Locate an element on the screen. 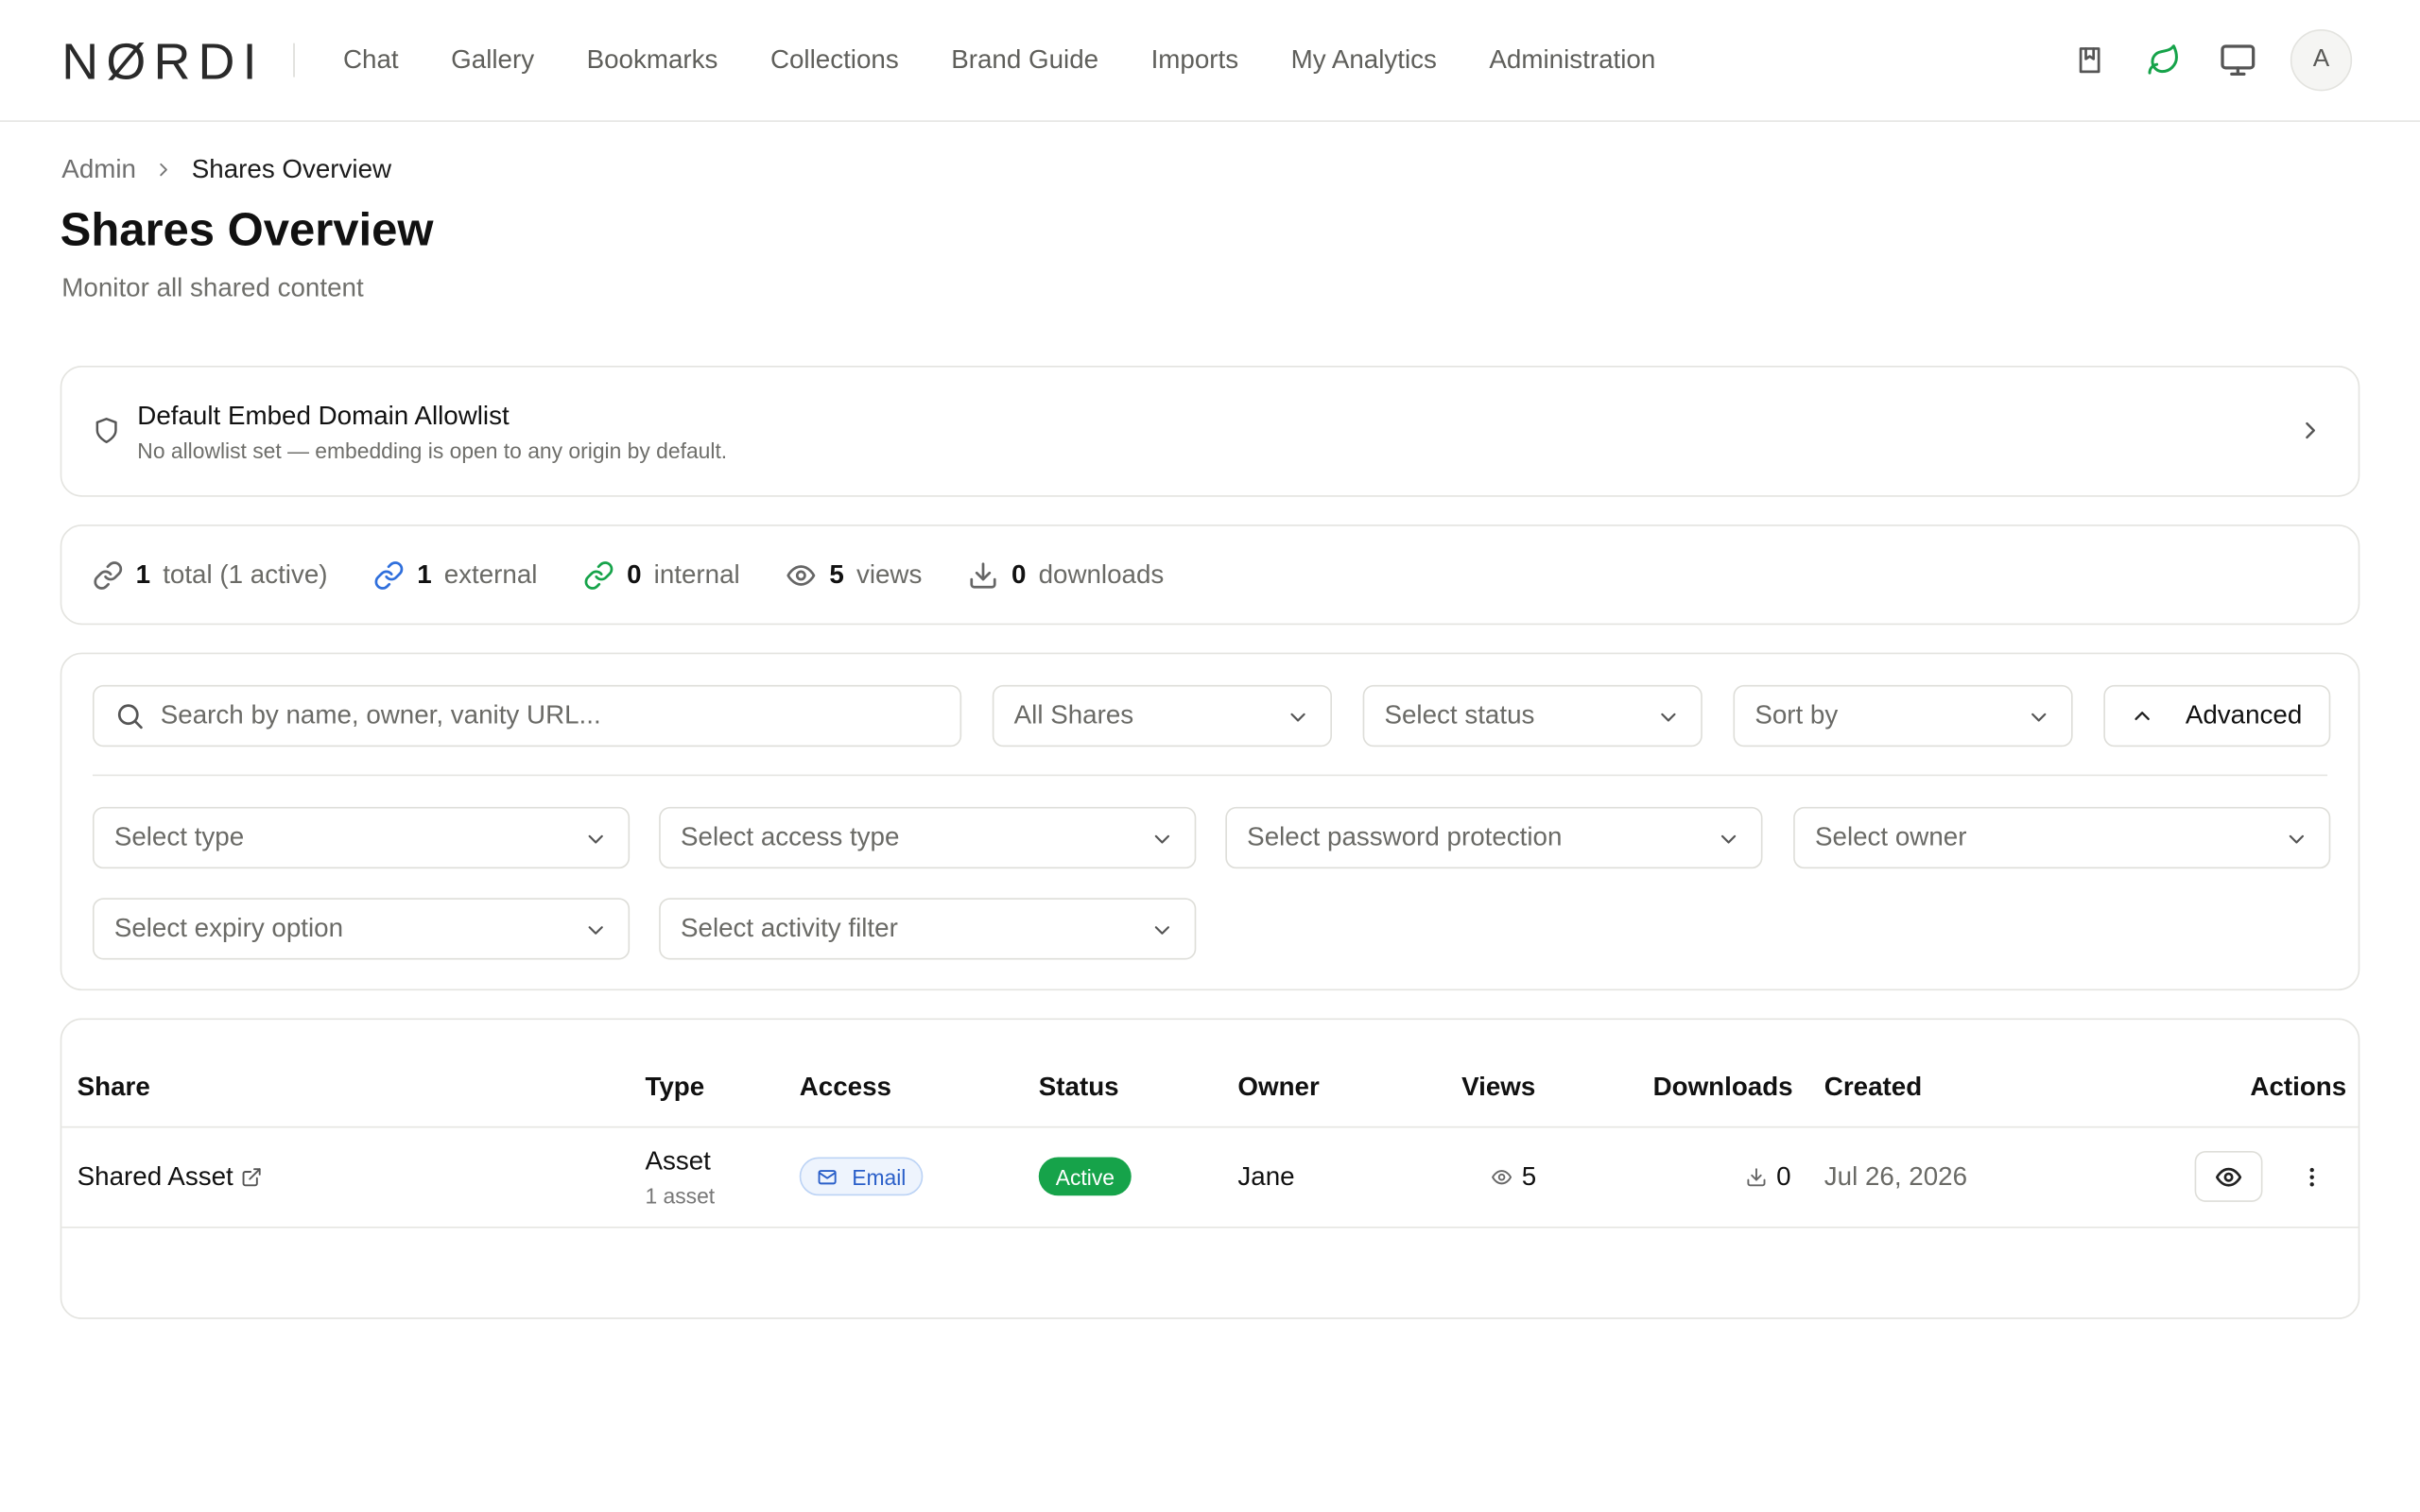 The width and height of the screenshot is (2420, 1512). share-type-count: 1 asset is located at coordinates (680, 1196).